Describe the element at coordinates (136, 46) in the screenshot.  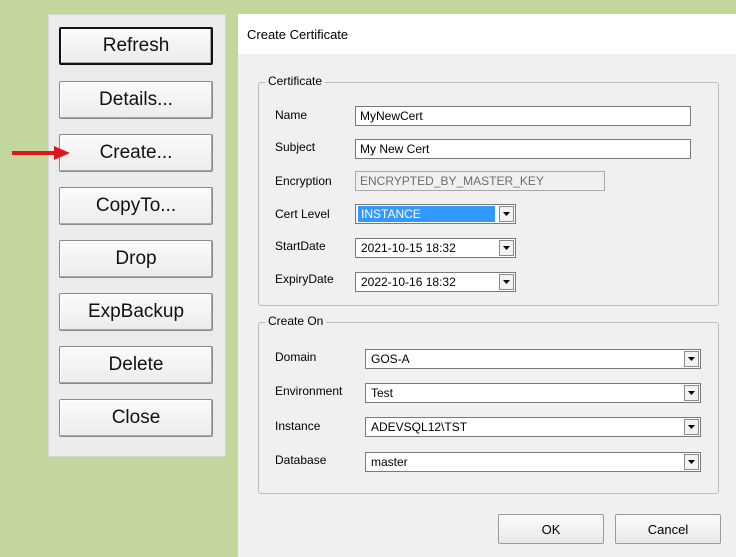
I see `refresh-button: Refresh` at that location.